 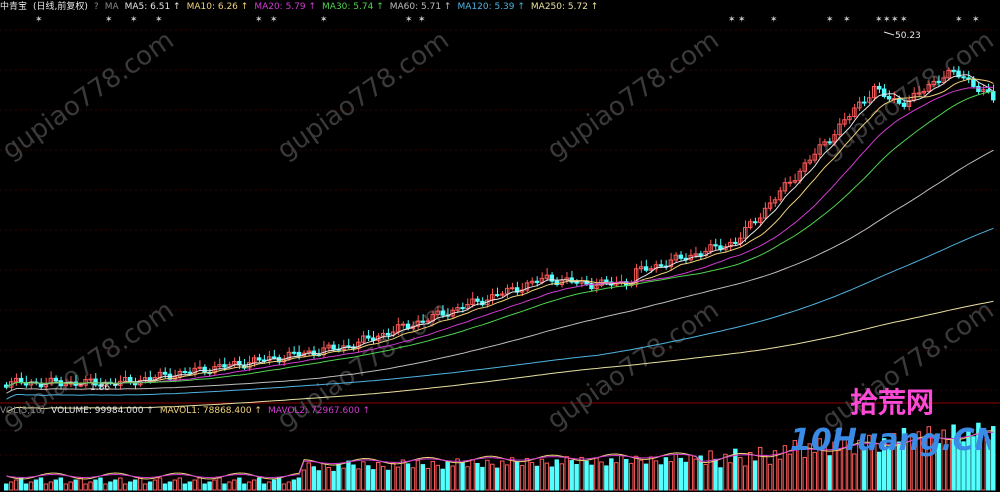 What do you see at coordinates (111, 7) in the screenshot?
I see `ma-label: MA` at bounding box center [111, 7].